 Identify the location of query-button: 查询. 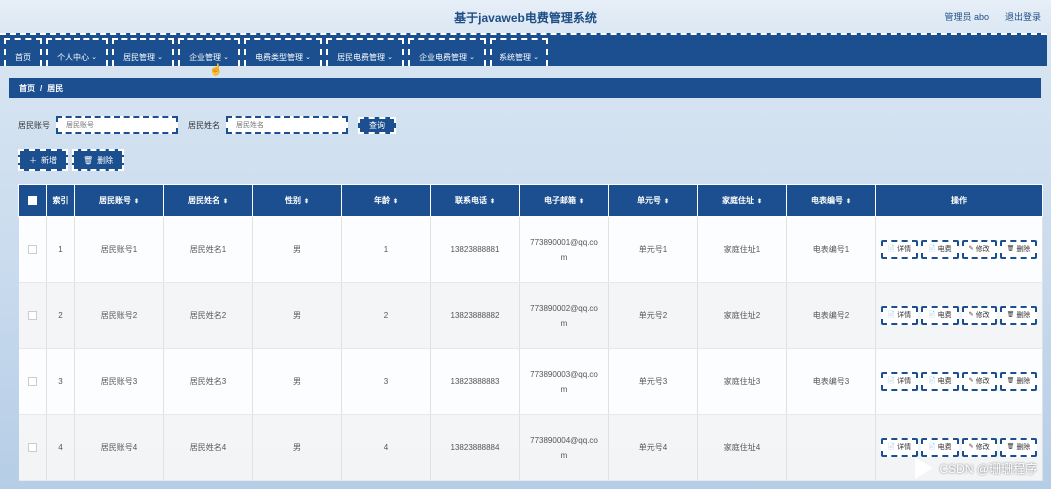
(377, 125).